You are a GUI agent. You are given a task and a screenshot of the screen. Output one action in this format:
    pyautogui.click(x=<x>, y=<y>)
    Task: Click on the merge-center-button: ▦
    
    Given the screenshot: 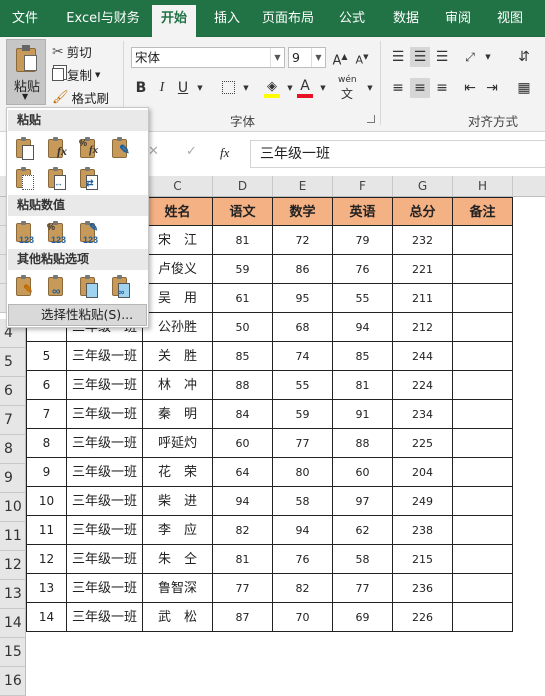 What is the action you would take?
    pyautogui.click(x=524, y=88)
    